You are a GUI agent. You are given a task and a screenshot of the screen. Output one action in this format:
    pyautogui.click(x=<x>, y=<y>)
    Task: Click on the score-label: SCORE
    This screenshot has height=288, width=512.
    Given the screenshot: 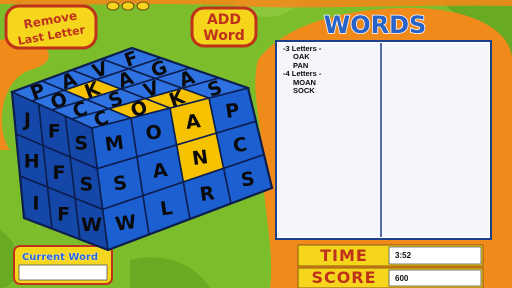 What is the action you would take?
    pyautogui.click(x=344, y=277)
    